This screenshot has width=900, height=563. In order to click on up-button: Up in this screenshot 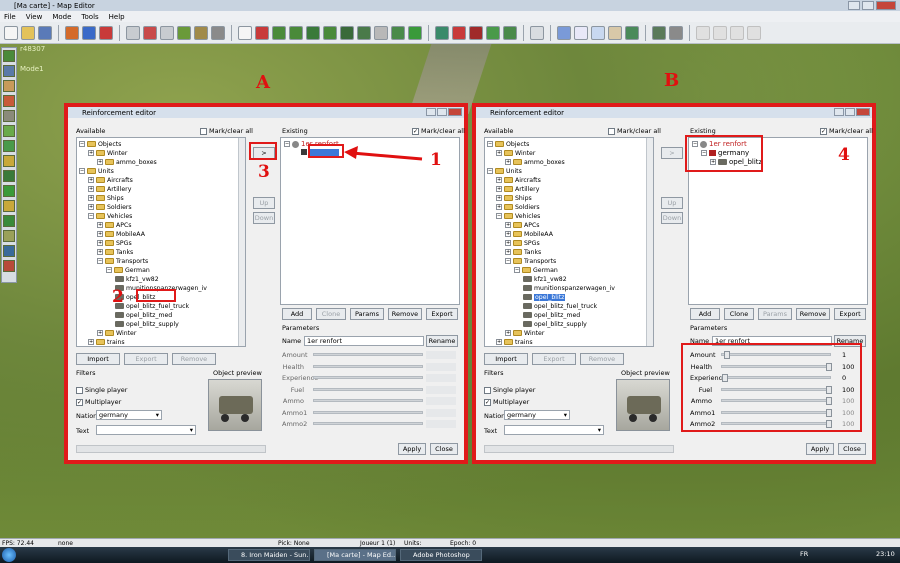, I will do `click(264, 203)`.